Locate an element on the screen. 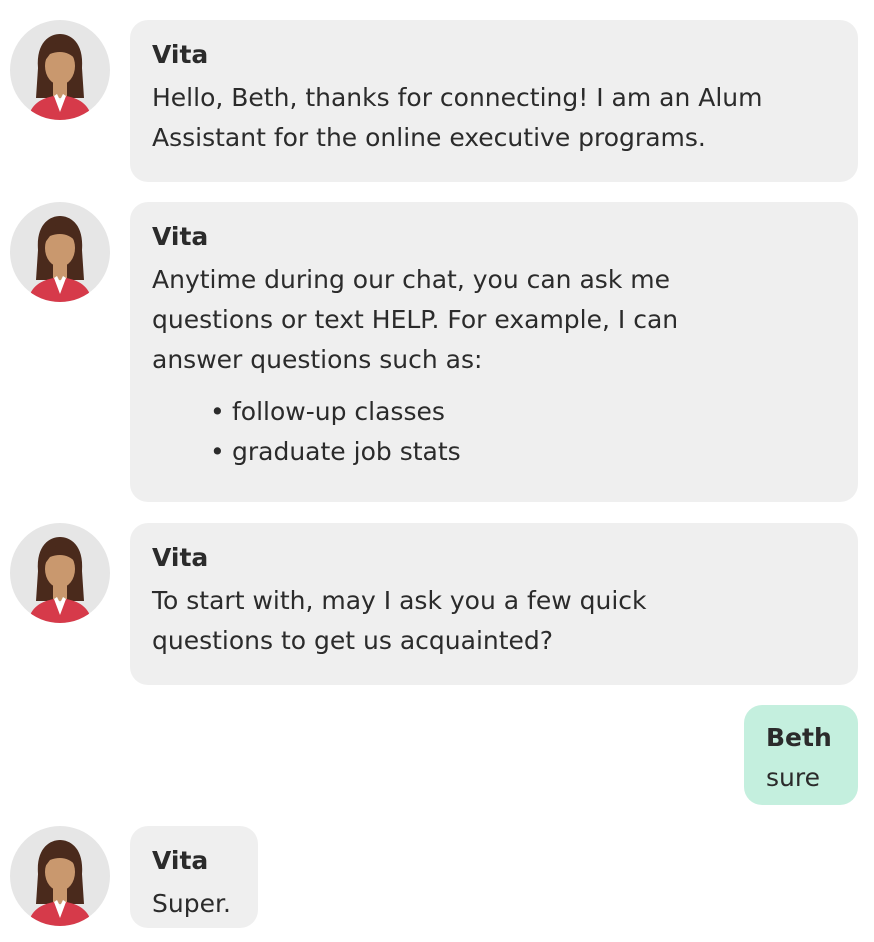 The width and height of the screenshot is (874, 942). list-item-label: follow-up classes is located at coordinates (338, 411).